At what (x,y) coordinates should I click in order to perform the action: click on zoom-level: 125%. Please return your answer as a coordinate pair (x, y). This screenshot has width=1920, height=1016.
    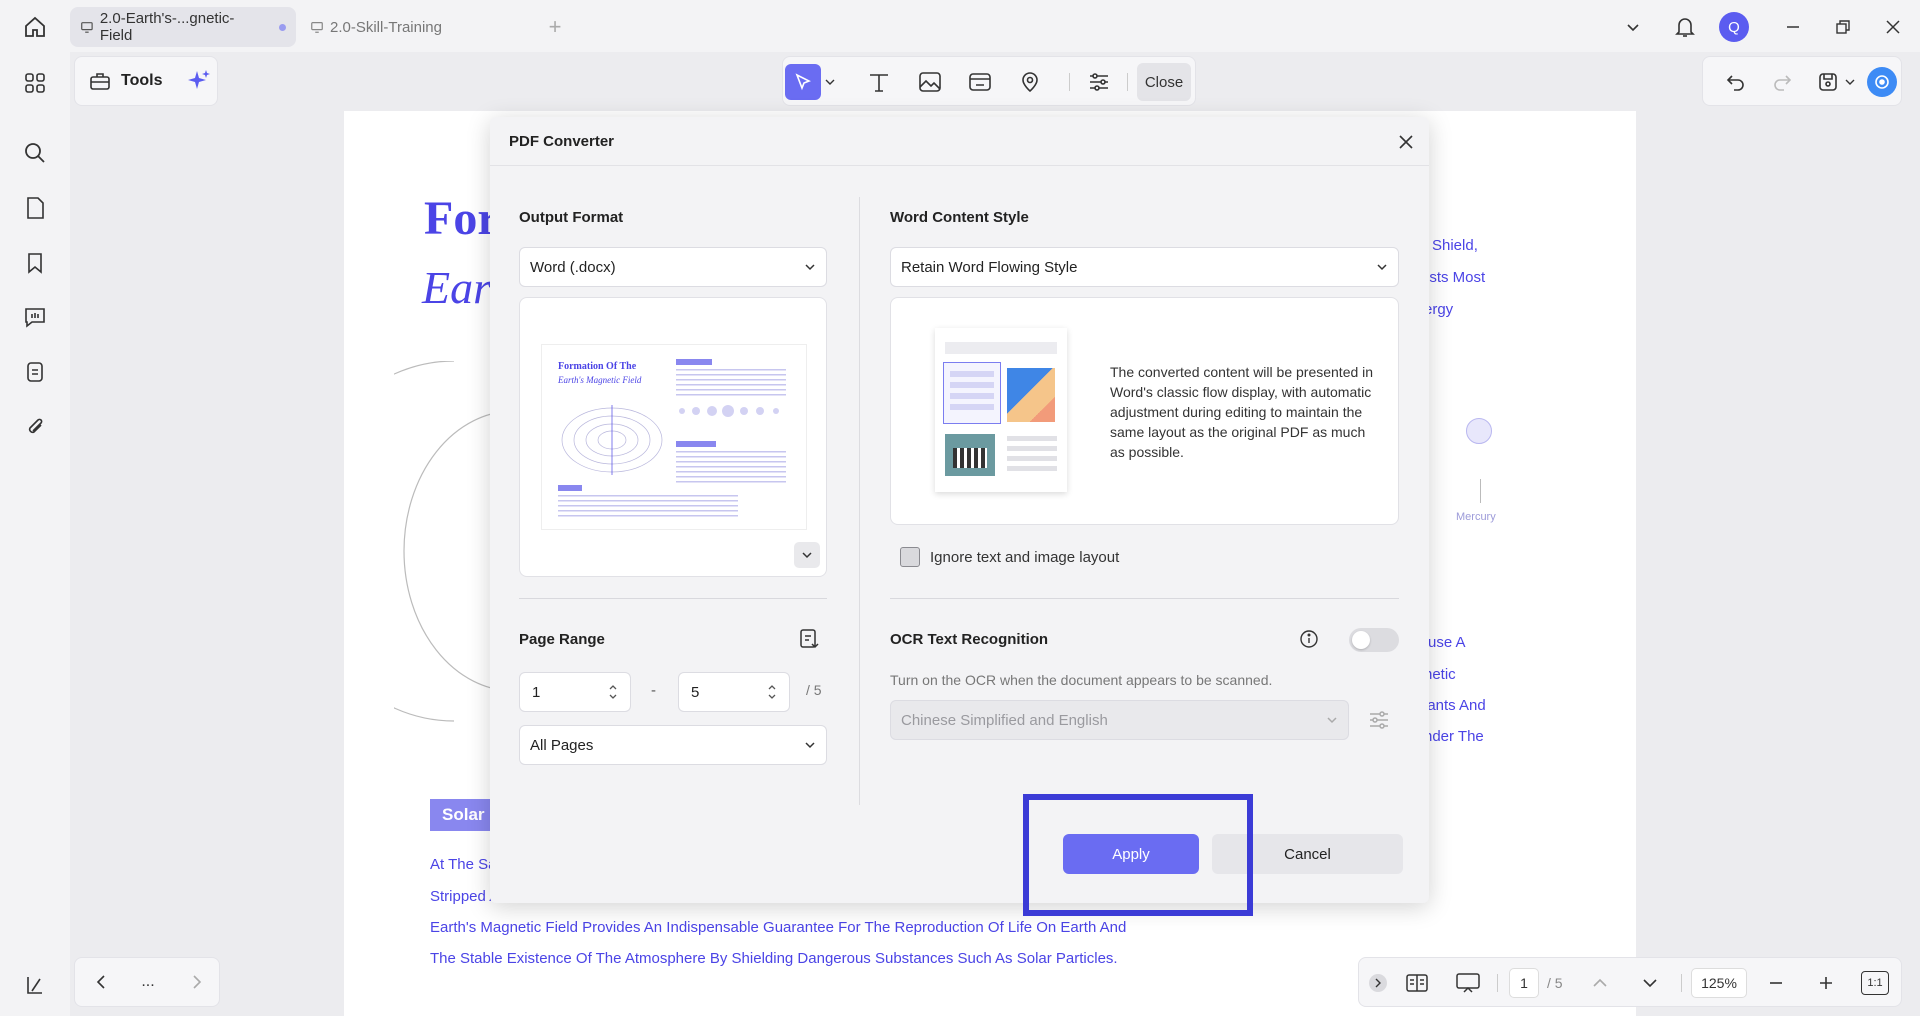
    Looking at the image, I should click on (1719, 983).